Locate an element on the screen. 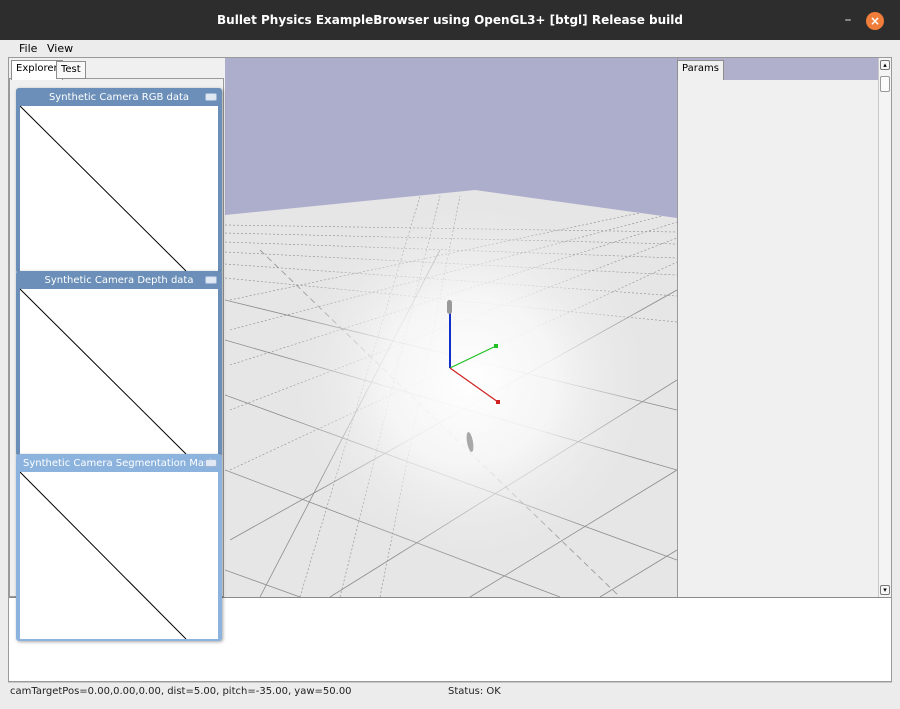 Image resolution: width=900 pixels, height=709 pixels. camera-window-header: Synthetic Camera Depth data is located at coordinates (119, 281).